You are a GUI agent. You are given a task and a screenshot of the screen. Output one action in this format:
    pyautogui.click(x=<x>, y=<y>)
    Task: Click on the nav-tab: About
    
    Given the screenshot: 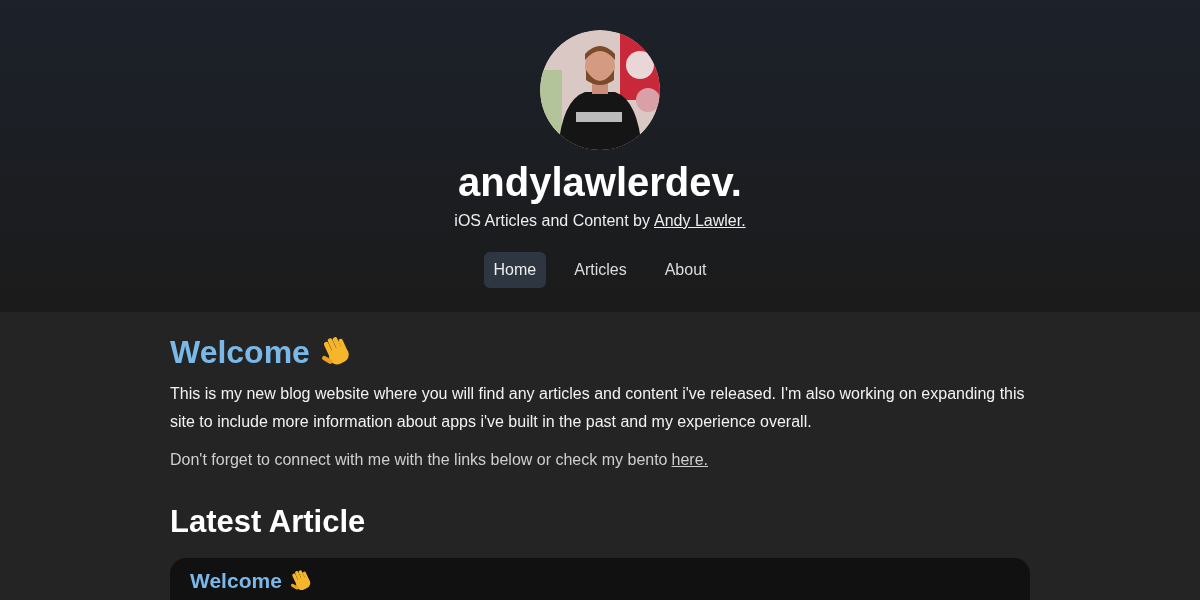 What is the action you would take?
    pyautogui.click(x=685, y=270)
    